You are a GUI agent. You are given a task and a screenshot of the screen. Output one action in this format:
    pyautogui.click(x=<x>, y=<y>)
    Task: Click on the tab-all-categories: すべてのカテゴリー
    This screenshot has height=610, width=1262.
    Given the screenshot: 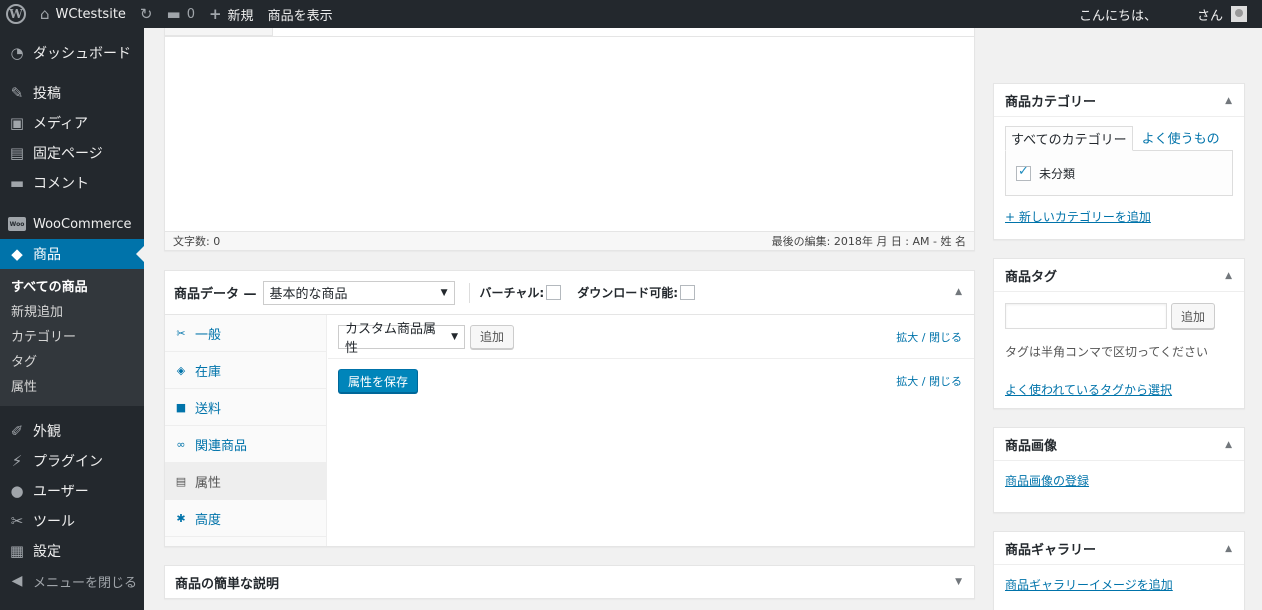 What is the action you would take?
    pyautogui.click(x=1069, y=138)
    